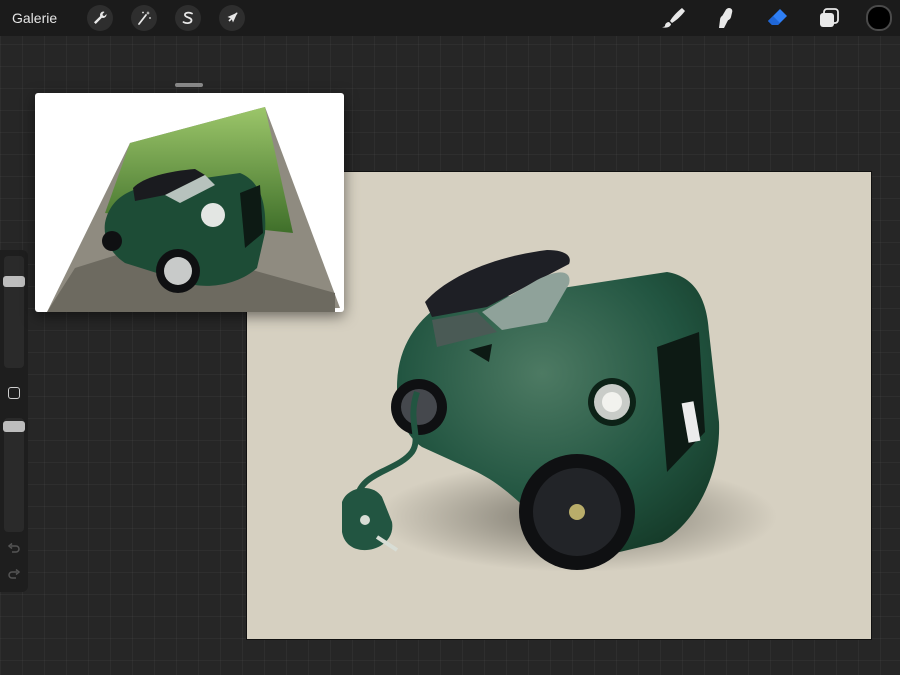  I want to click on left-sidebar, so click(14, 421).